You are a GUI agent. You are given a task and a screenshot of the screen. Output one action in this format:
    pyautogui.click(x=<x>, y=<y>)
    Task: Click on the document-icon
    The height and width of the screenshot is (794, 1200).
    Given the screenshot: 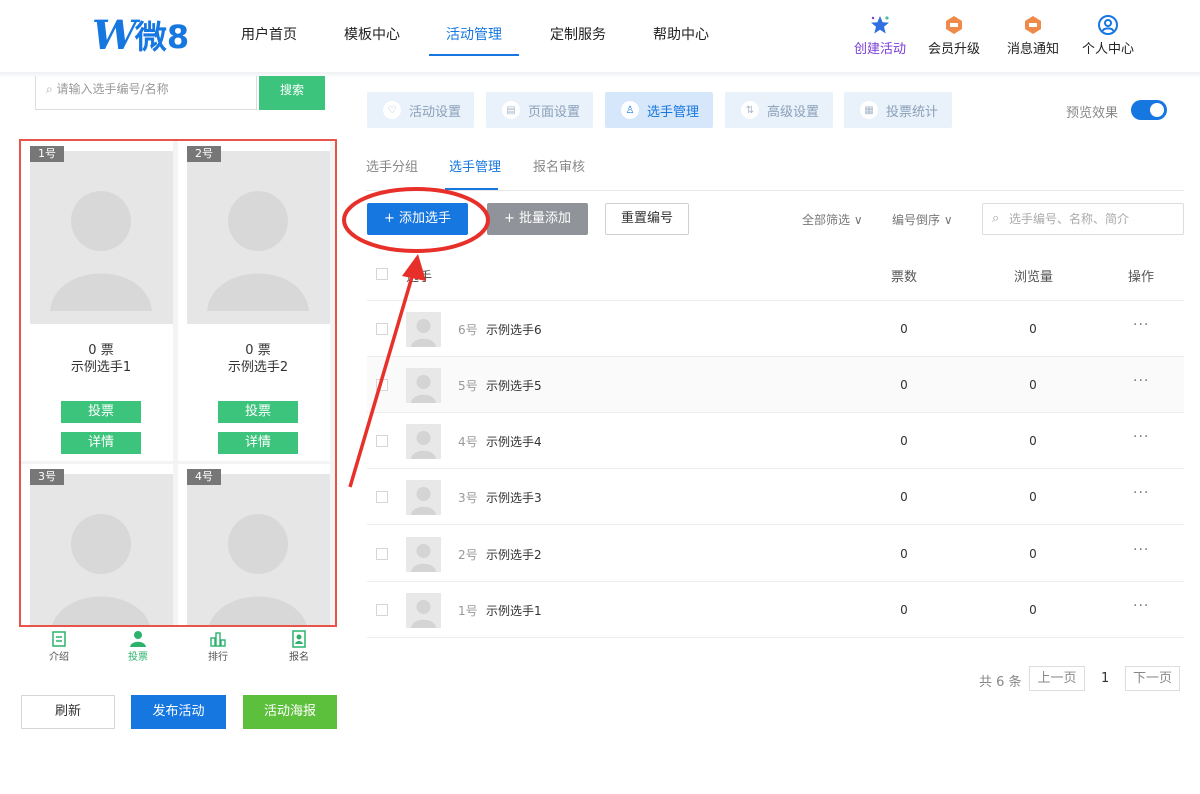 What is the action you would take?
    pyautogui.click(x=59, y=639)
    